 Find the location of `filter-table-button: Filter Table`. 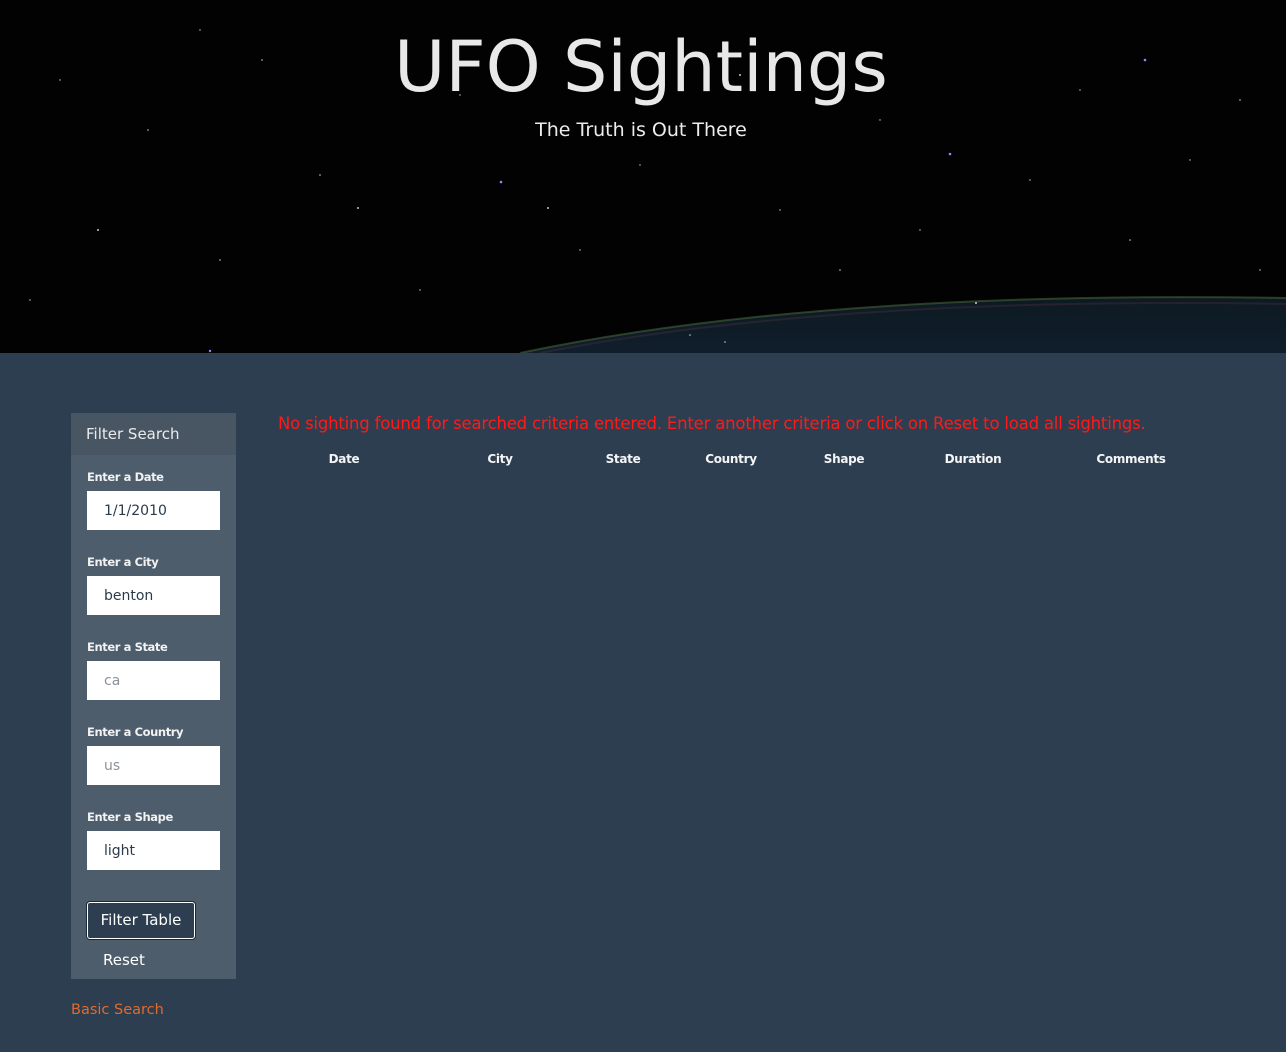

filter-table-button: Filter Table is located at coordinates (141, 920).